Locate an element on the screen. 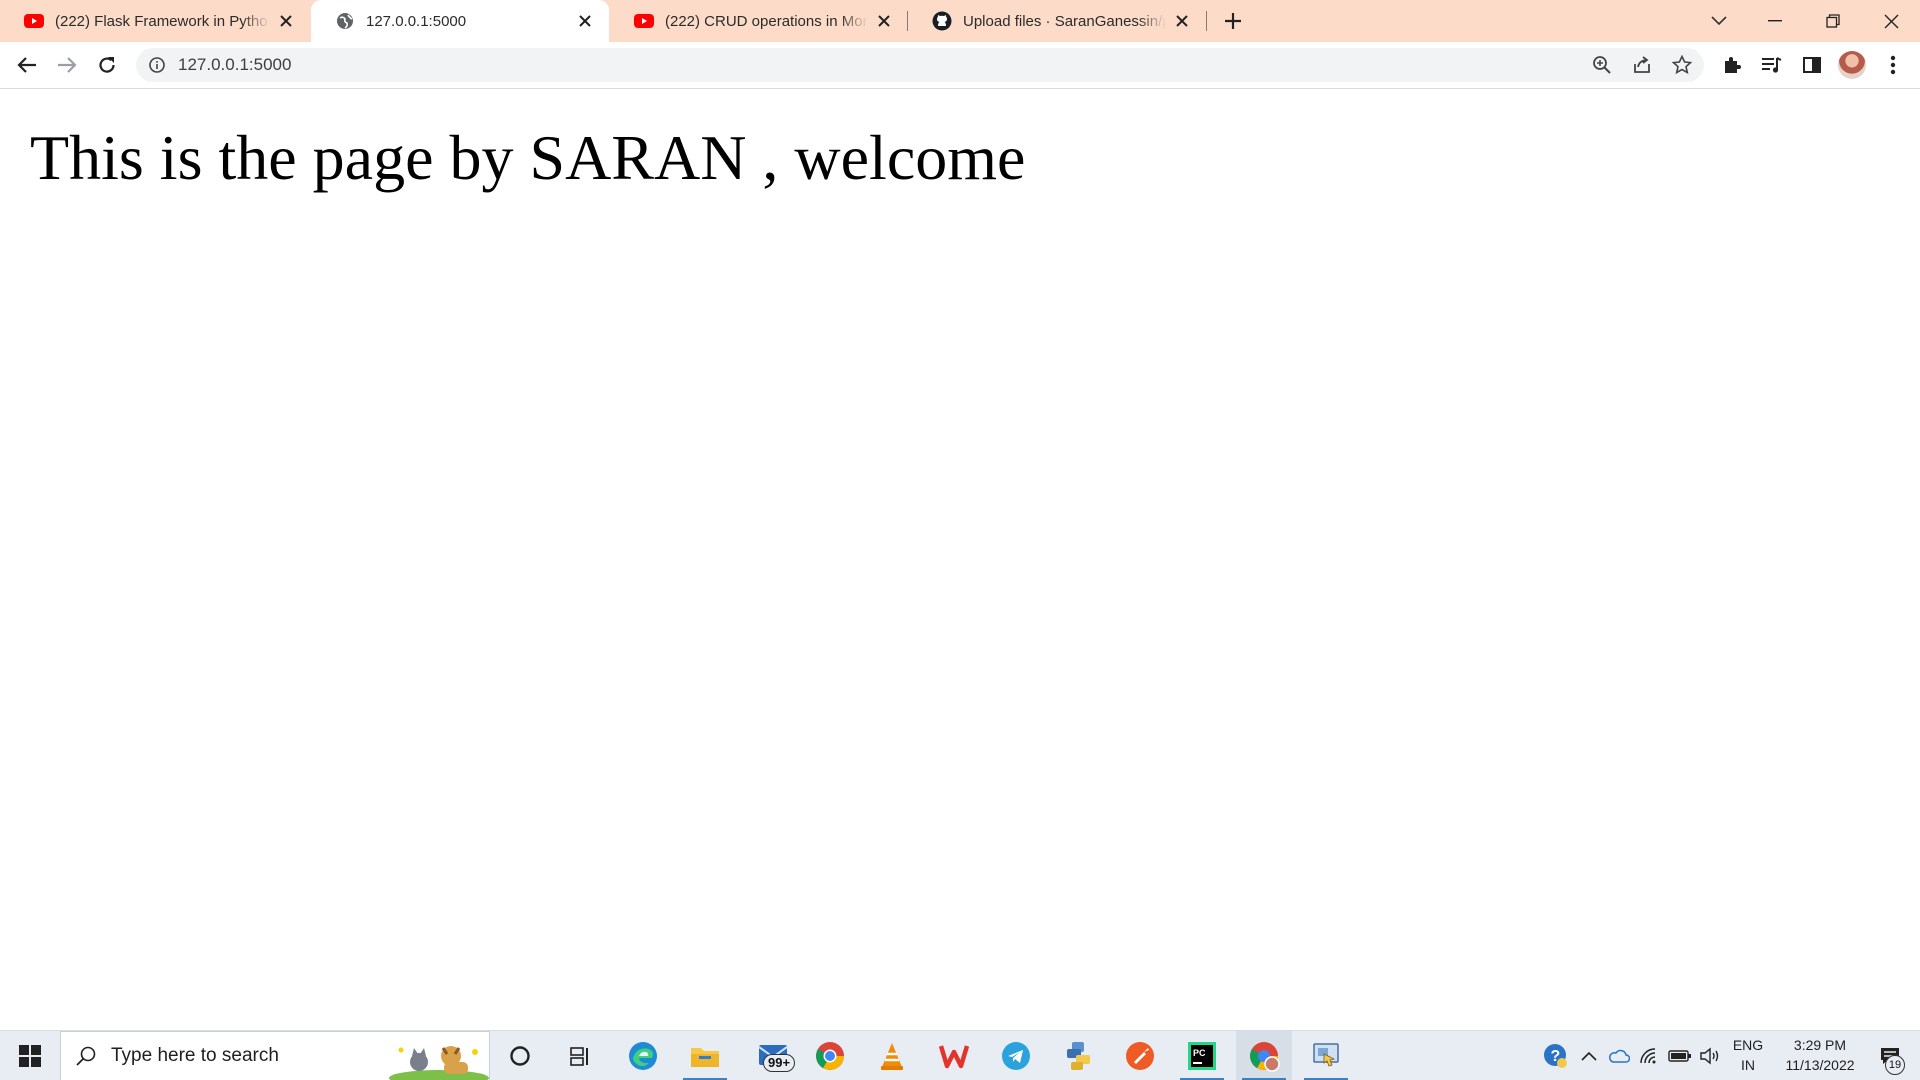 The image size is (1920, 1080). telegram-icon is located at coordinates (1016, 1056).